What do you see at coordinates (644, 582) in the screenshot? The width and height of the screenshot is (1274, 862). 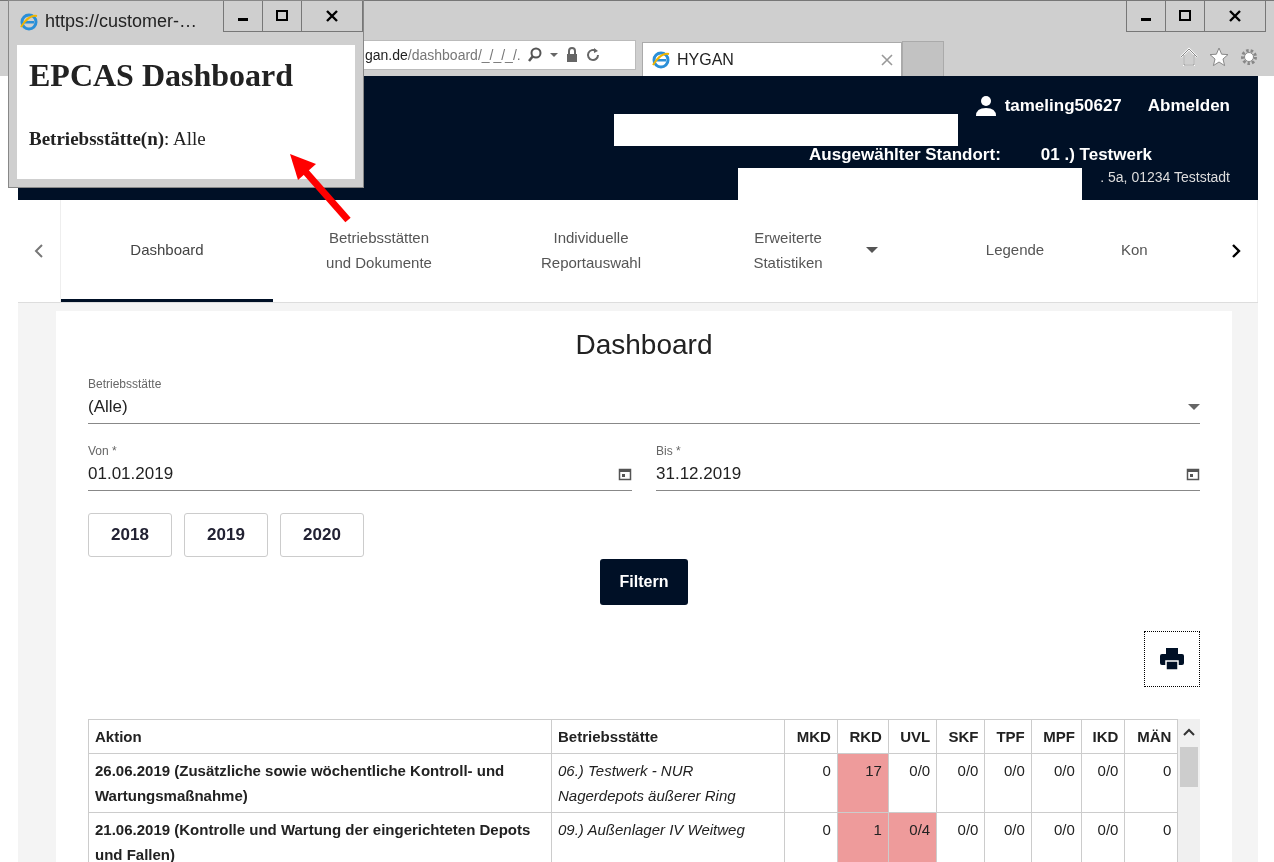 I see `filter-button: Filtern` at bounding box center [644, 582].